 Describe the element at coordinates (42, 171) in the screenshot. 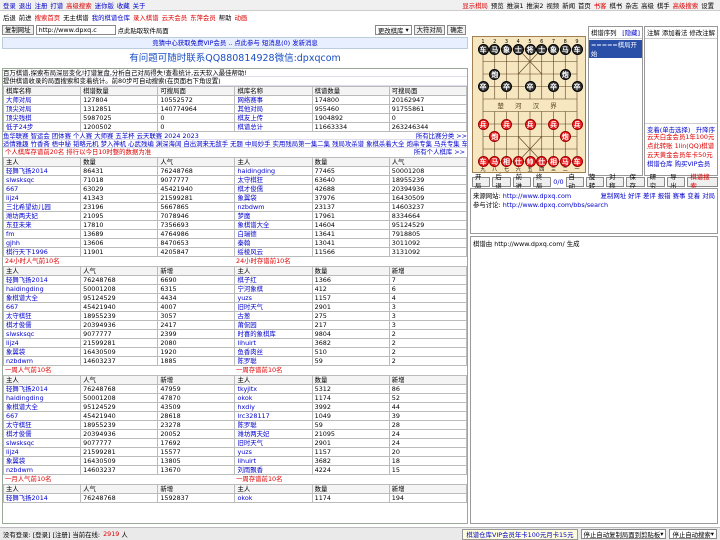

I see `table-cell: 轻舞飞扬2014` at that location.